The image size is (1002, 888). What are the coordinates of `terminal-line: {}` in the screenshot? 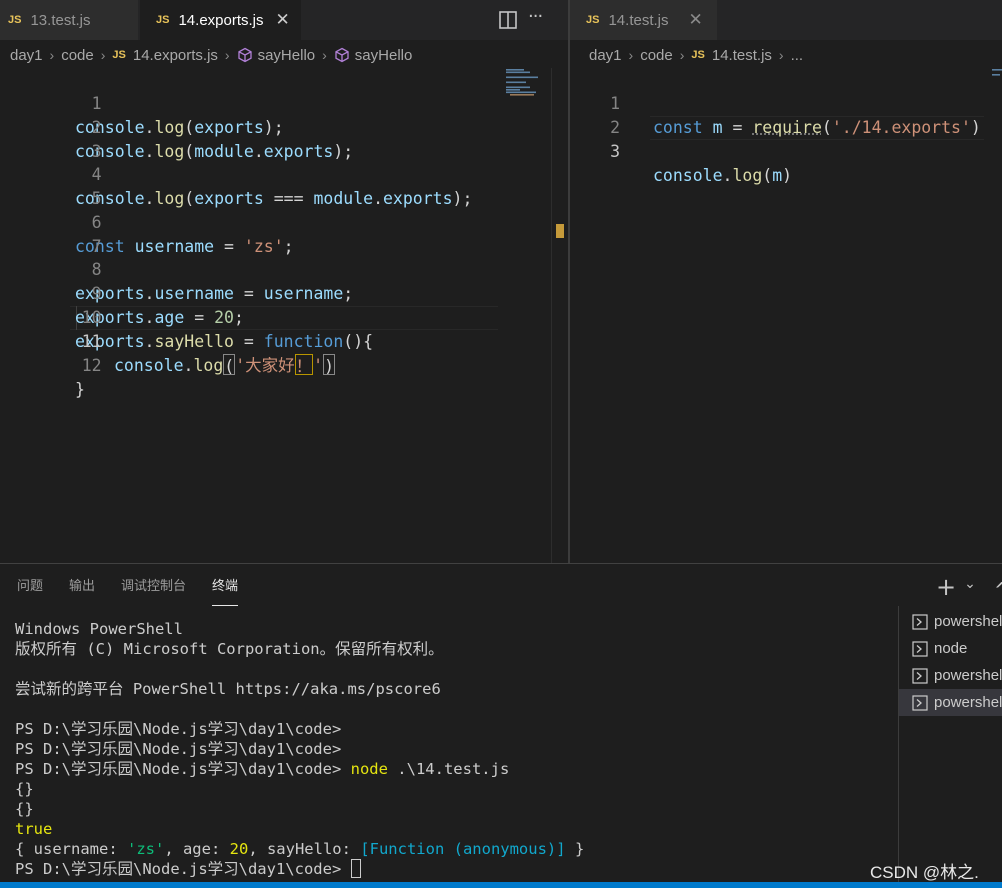 It's located at (24, 789).